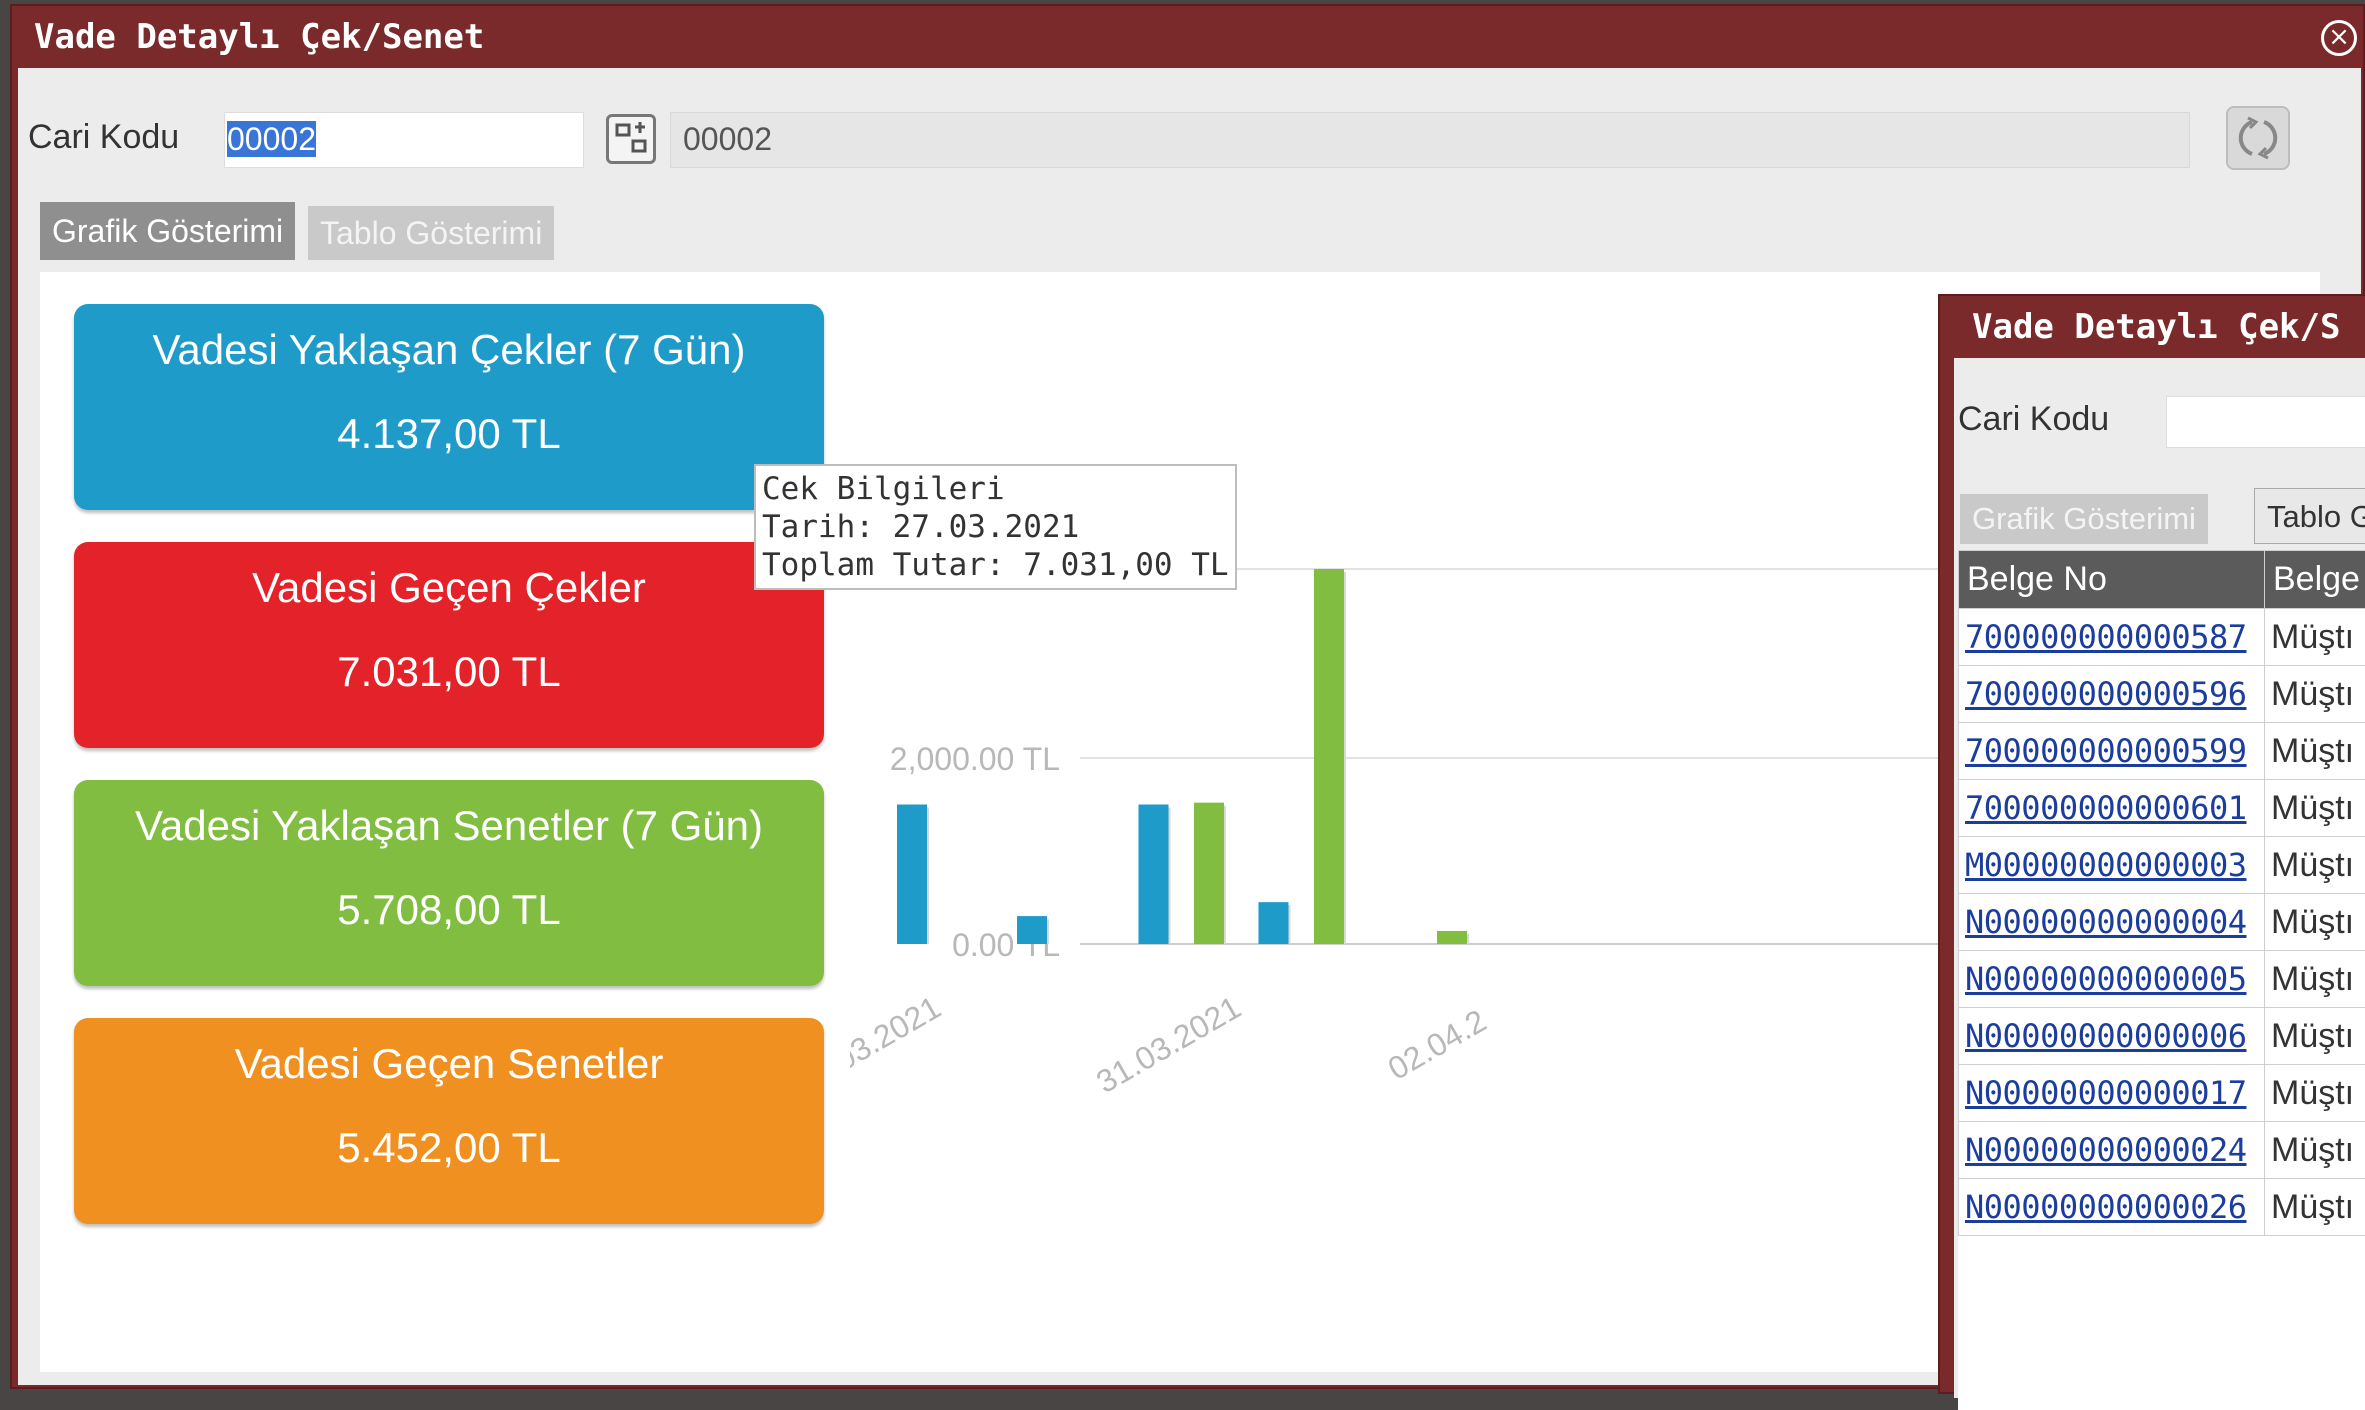  What do you see at coordinates (1187, 37) in the screenshot?
I see `window-title: Vade Detaylı Çek/Senet` at bounding box center [1187, 37].